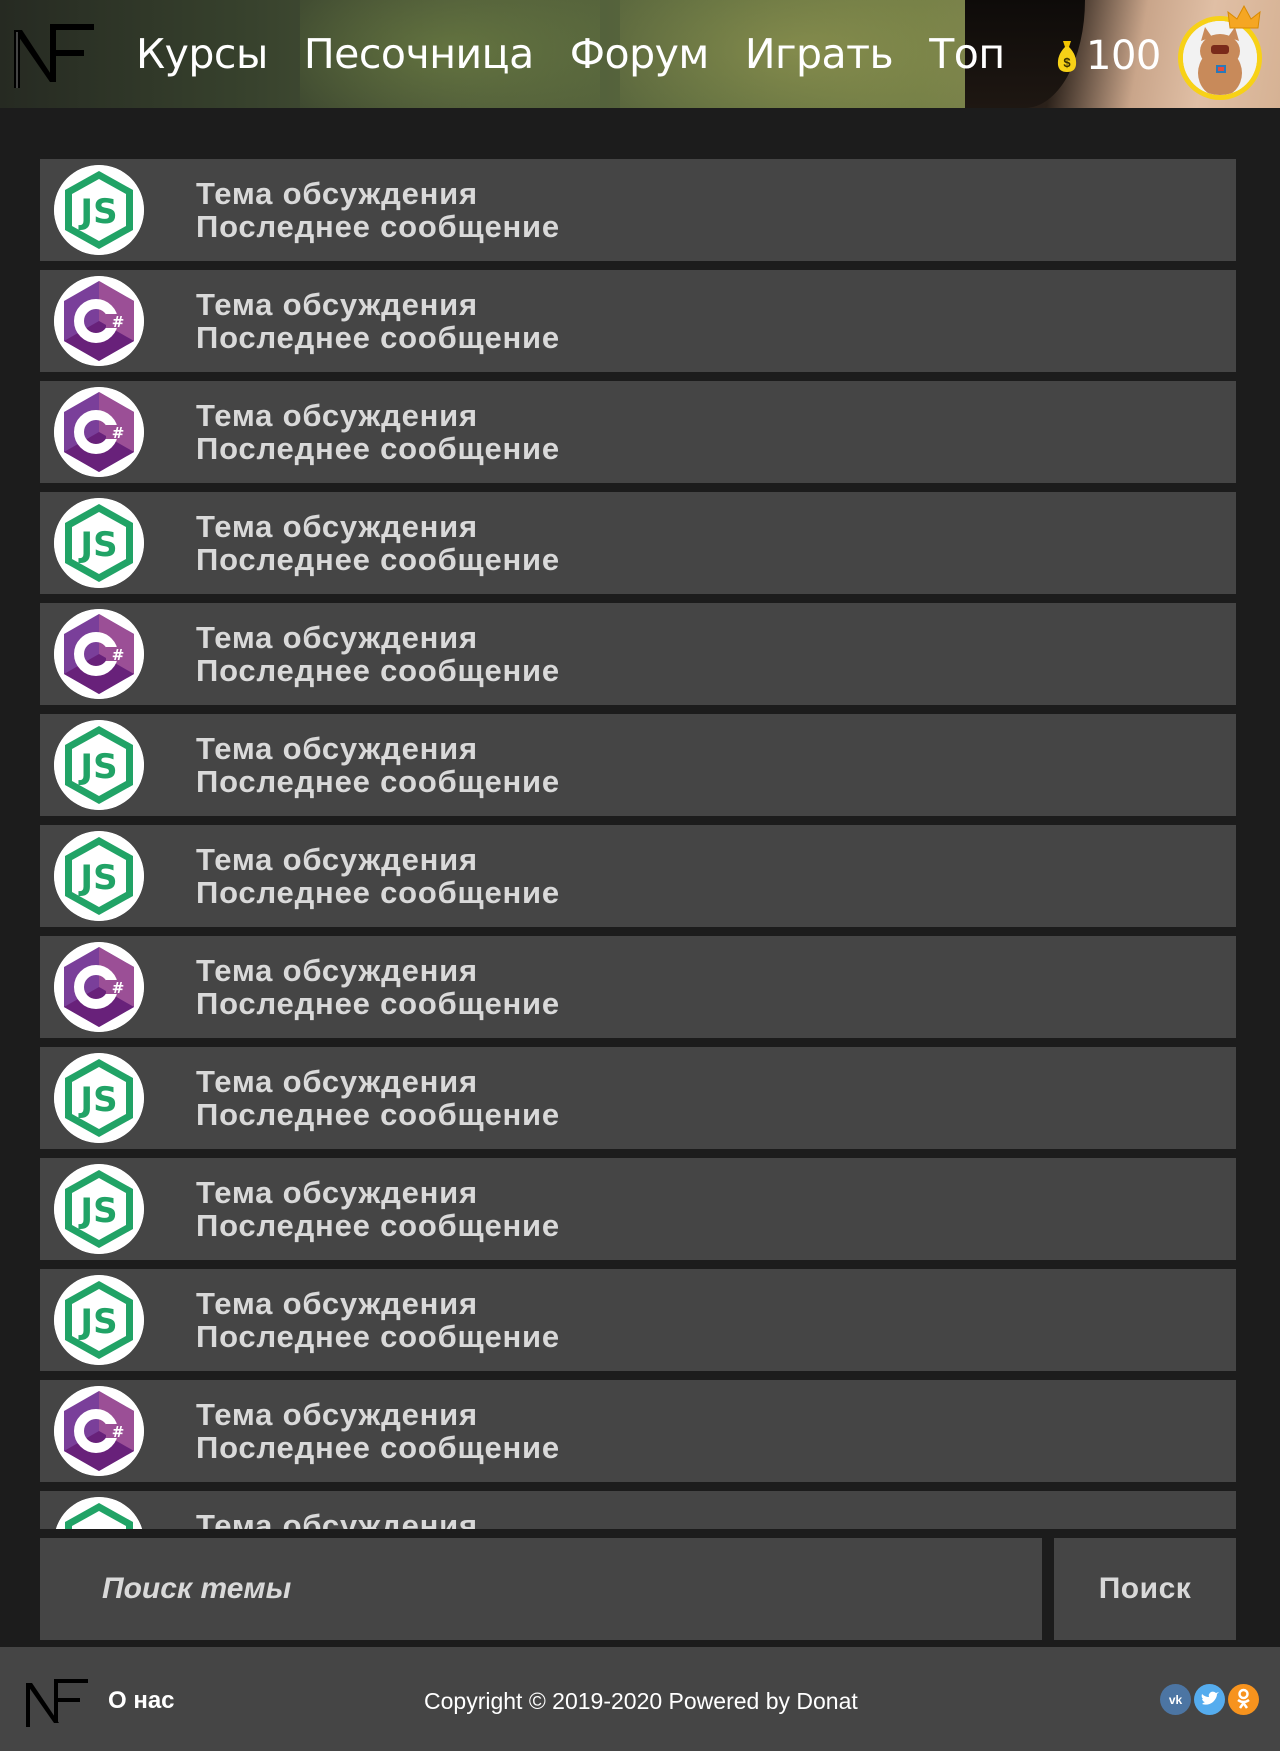 The width and height of the screenshot is (1280, 1751). Describe the element at coordinates (1145, 1589) in the screenshot. I see `search-button: Поиск` at that location.